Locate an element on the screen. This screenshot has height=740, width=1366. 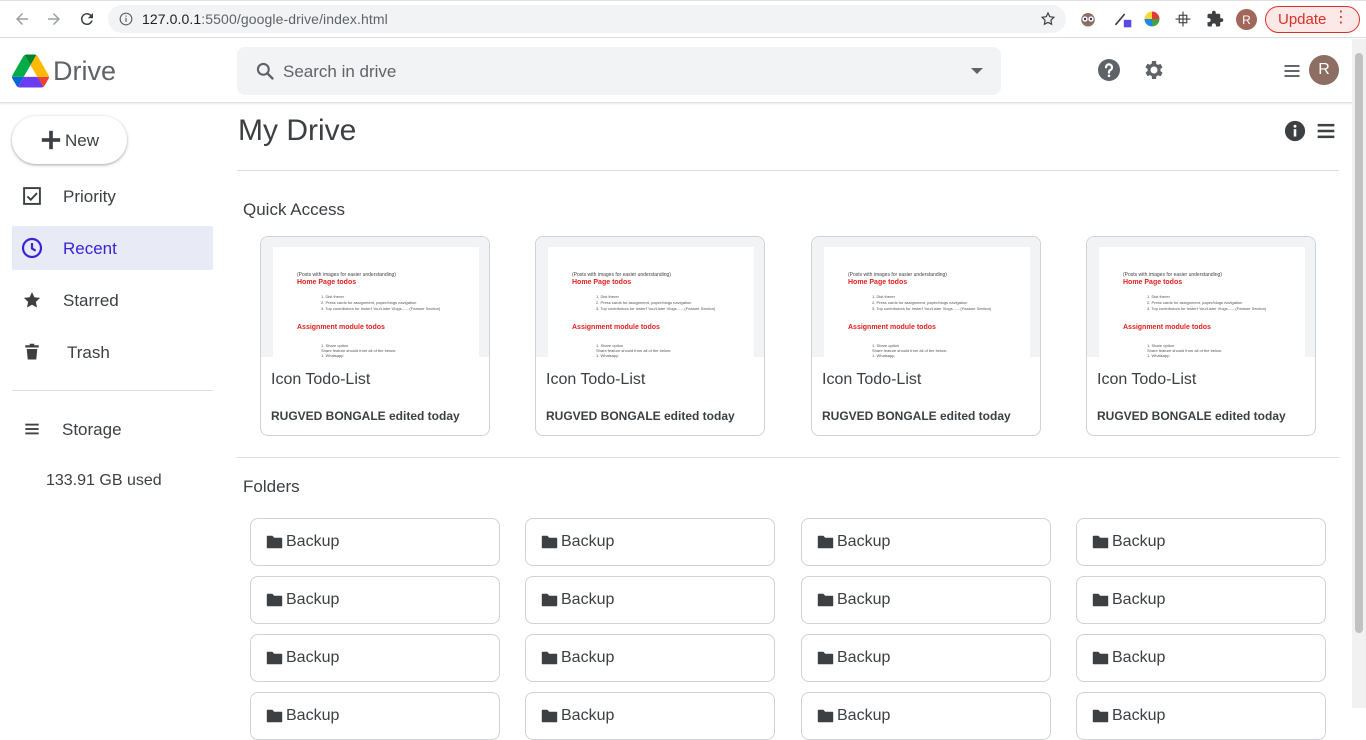
extension-crosshair-icon is located at coordinates (1183, 19).